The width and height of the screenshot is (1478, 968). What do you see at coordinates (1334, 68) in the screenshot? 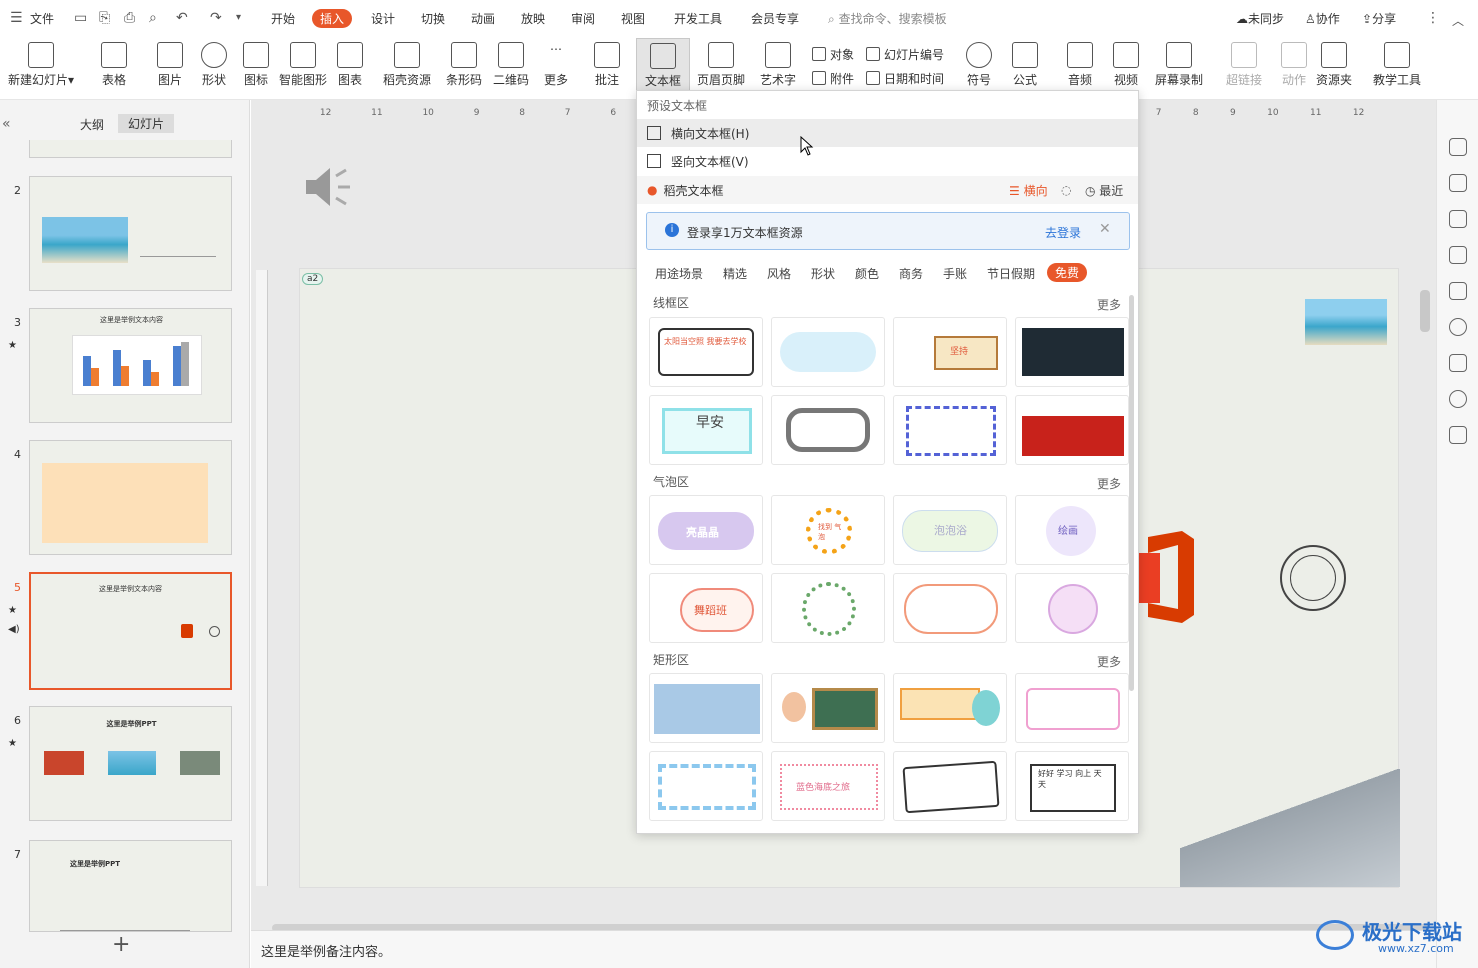
I see `resource-folder-button: 资源夹` at bounding box center [1334, 68].